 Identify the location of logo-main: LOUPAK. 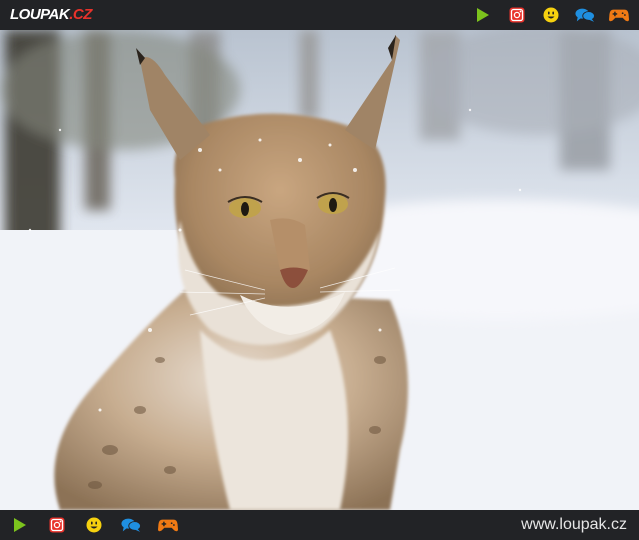
(40, 14).